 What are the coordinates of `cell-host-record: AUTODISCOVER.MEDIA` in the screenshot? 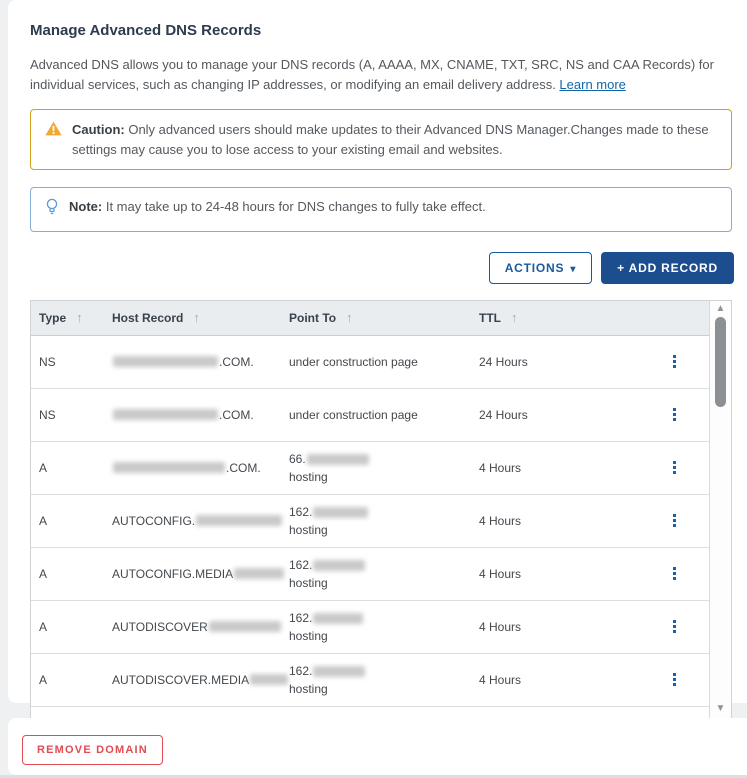 It's located at (200, 680).